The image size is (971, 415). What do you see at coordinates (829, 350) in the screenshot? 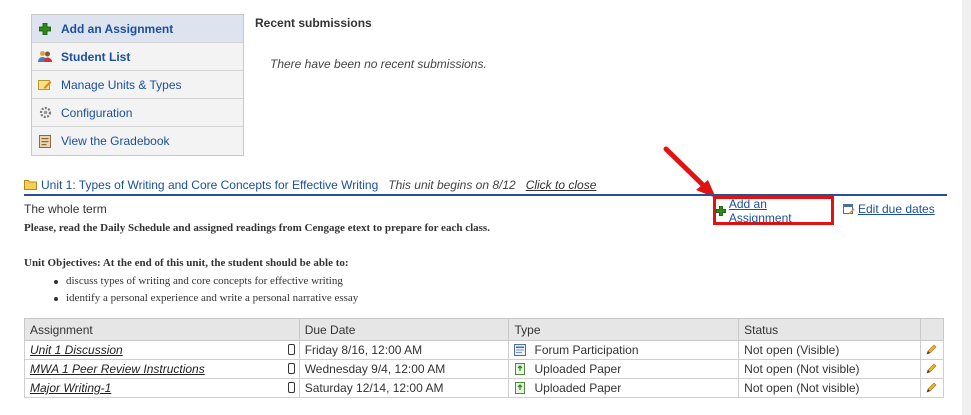
I see `status-cell: Not open (Visible)` at bounding box center [829, 350].